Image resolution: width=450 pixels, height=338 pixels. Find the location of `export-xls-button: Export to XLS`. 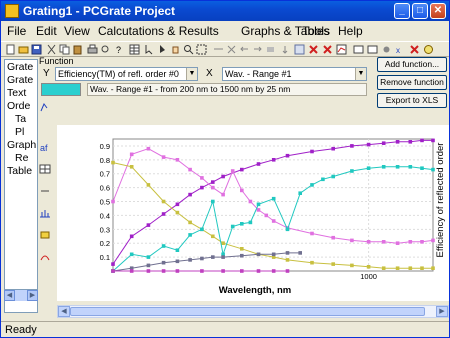

export-xls-button: Export to XLS is located at coordinates (412, 100).